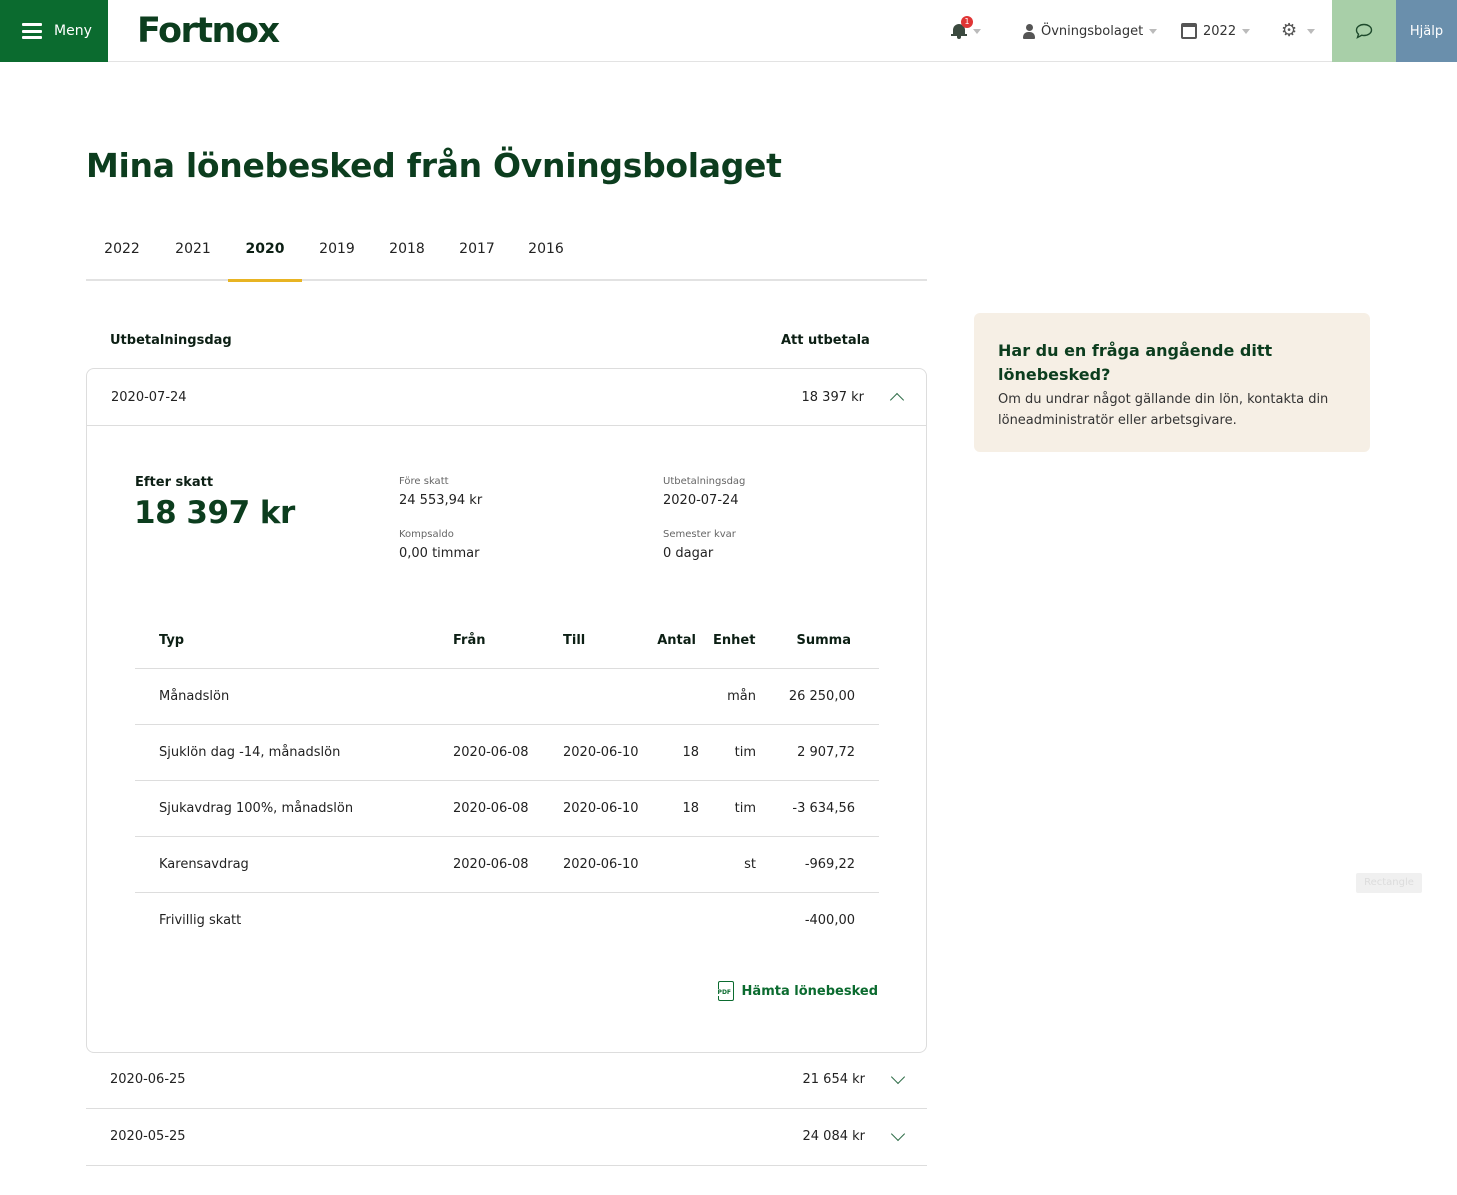  Describe the element at coordinates (148, 1079) in the screenshot. I see `payslip-date: 2020-06-25` at that location.